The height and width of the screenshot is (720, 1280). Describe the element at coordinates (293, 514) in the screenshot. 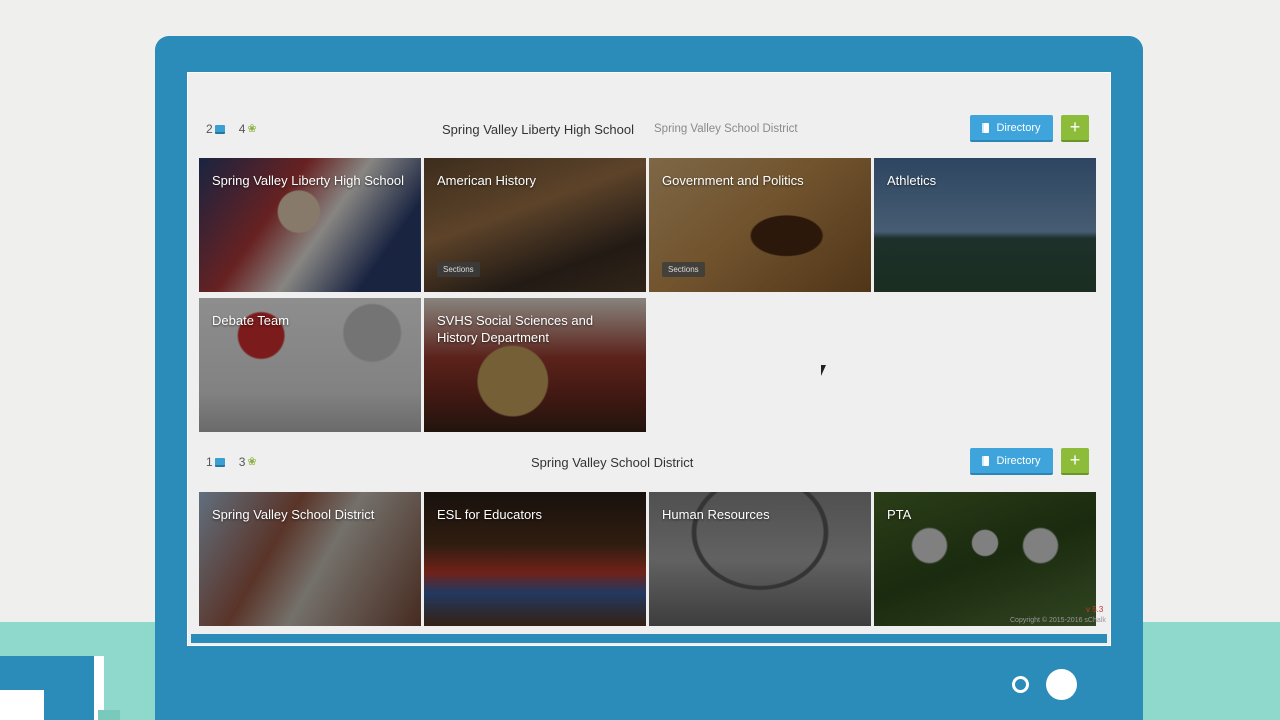

I see `tile-title: Spring Valley School District` at that location.